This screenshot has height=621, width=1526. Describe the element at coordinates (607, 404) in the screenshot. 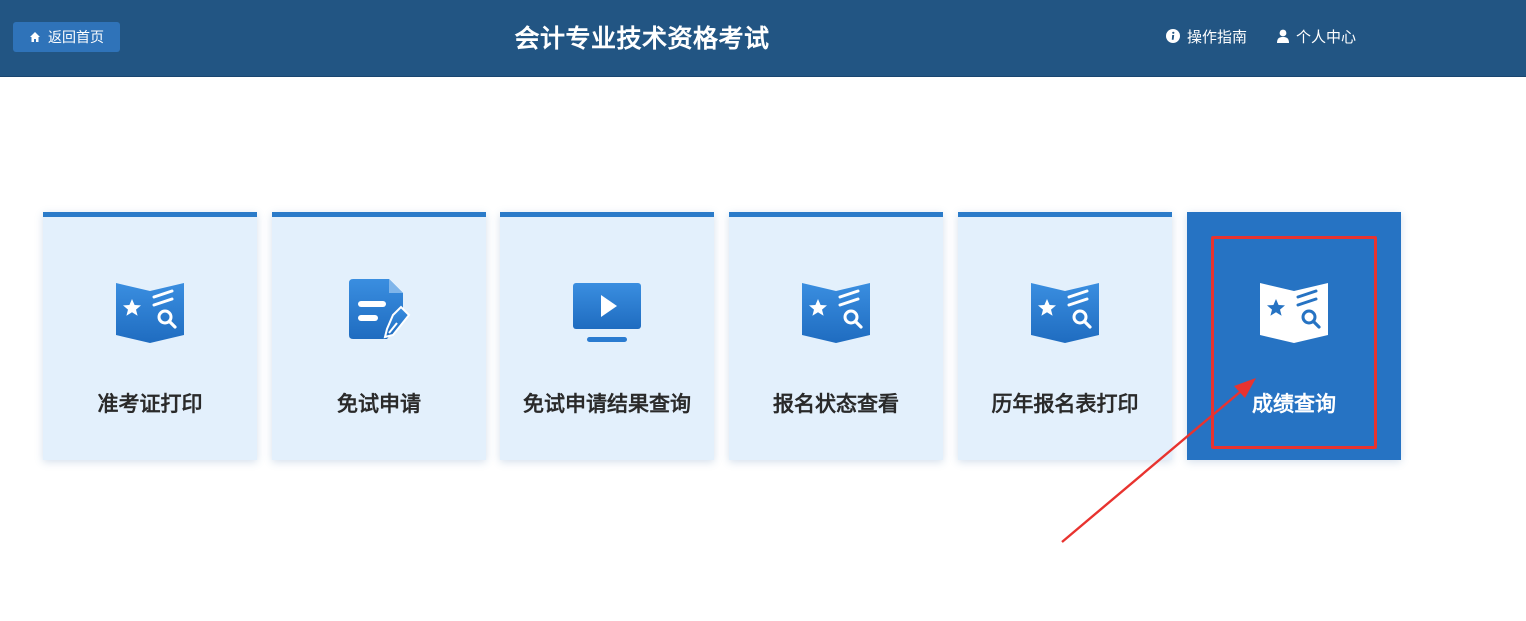

I see `card-label: 免试申请结果查询` at that location.